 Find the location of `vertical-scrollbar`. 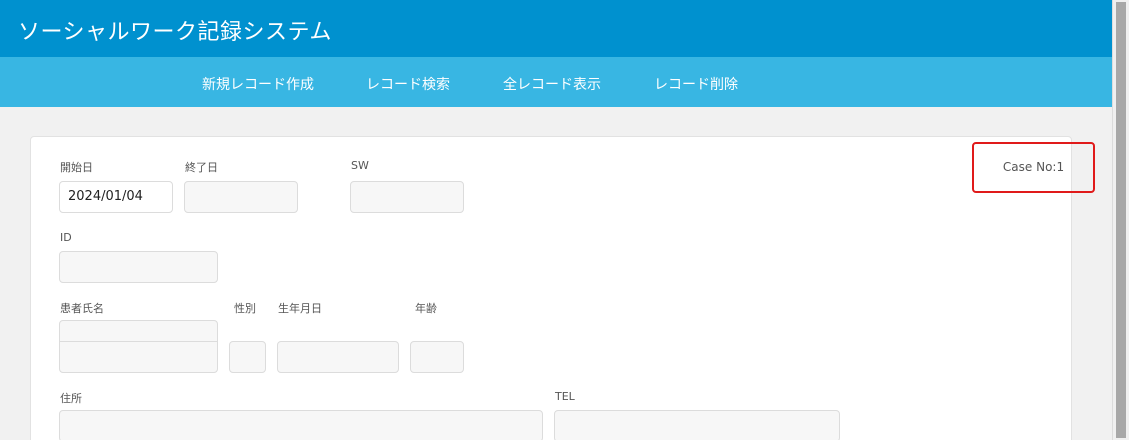

vertical-scrollbar is located at coordinates (1120, 220).